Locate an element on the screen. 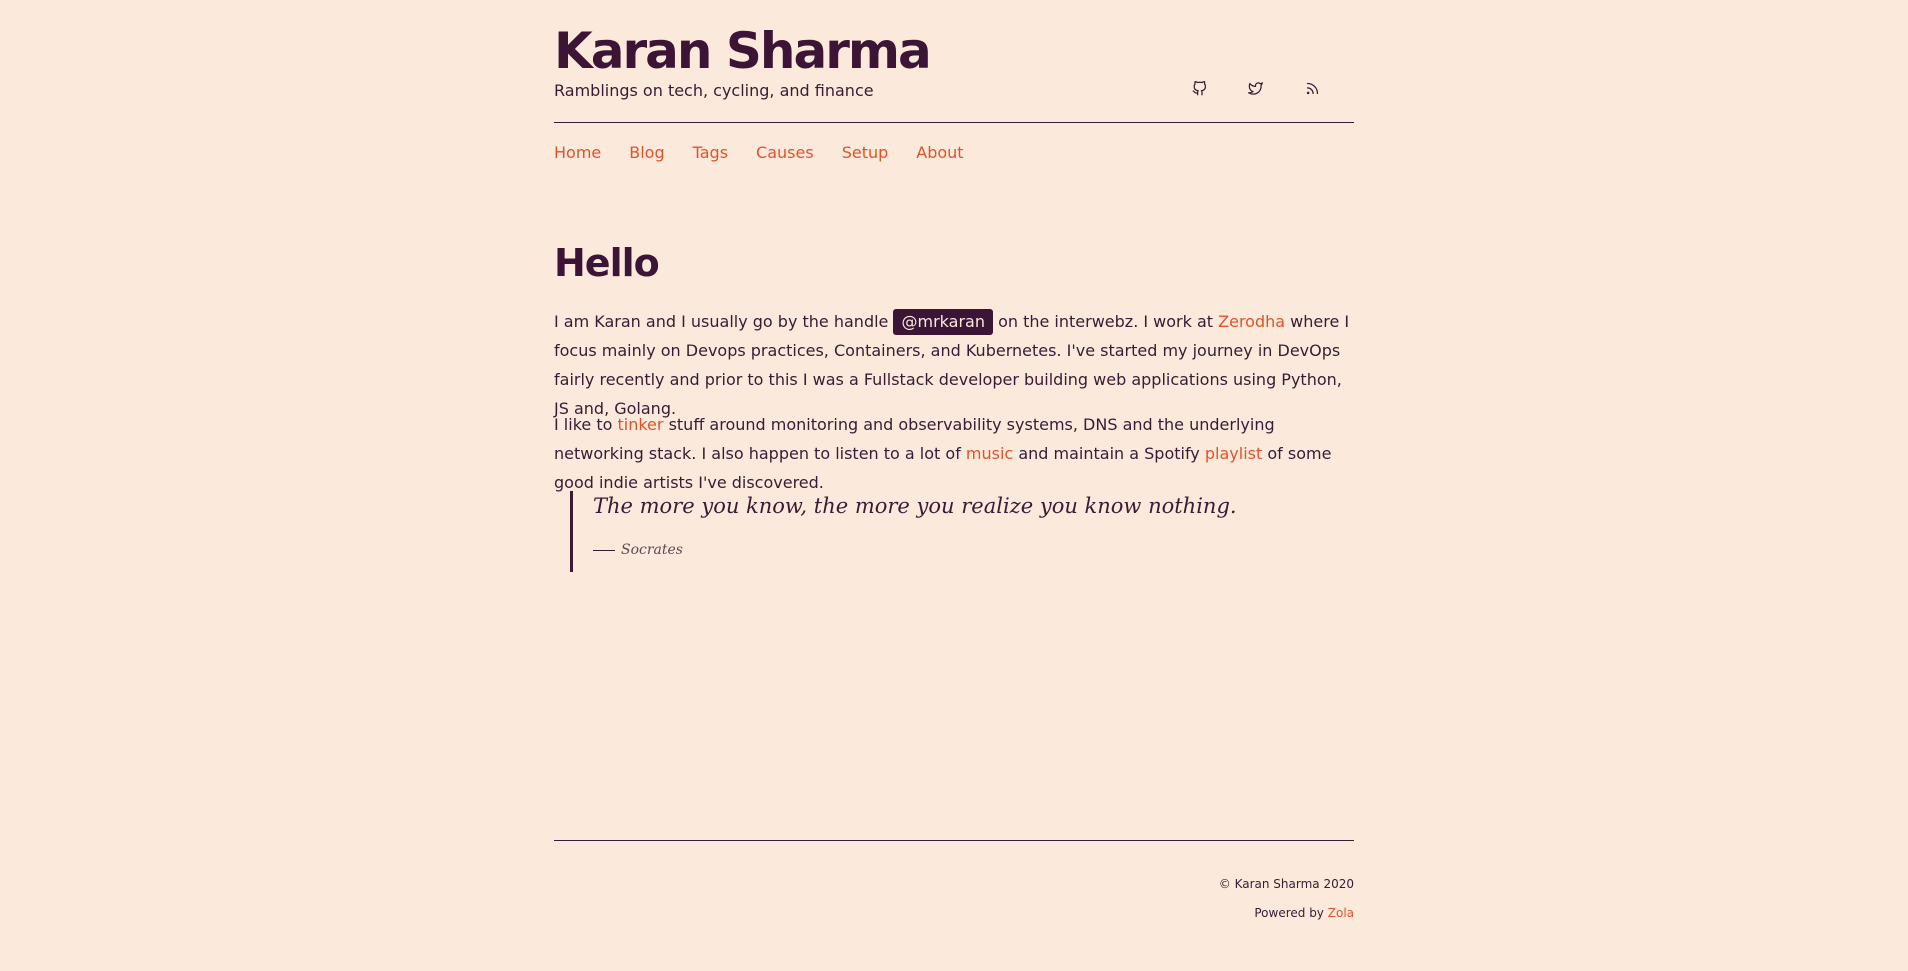  nav-setup: Setup is located at coordinates (865, 153).